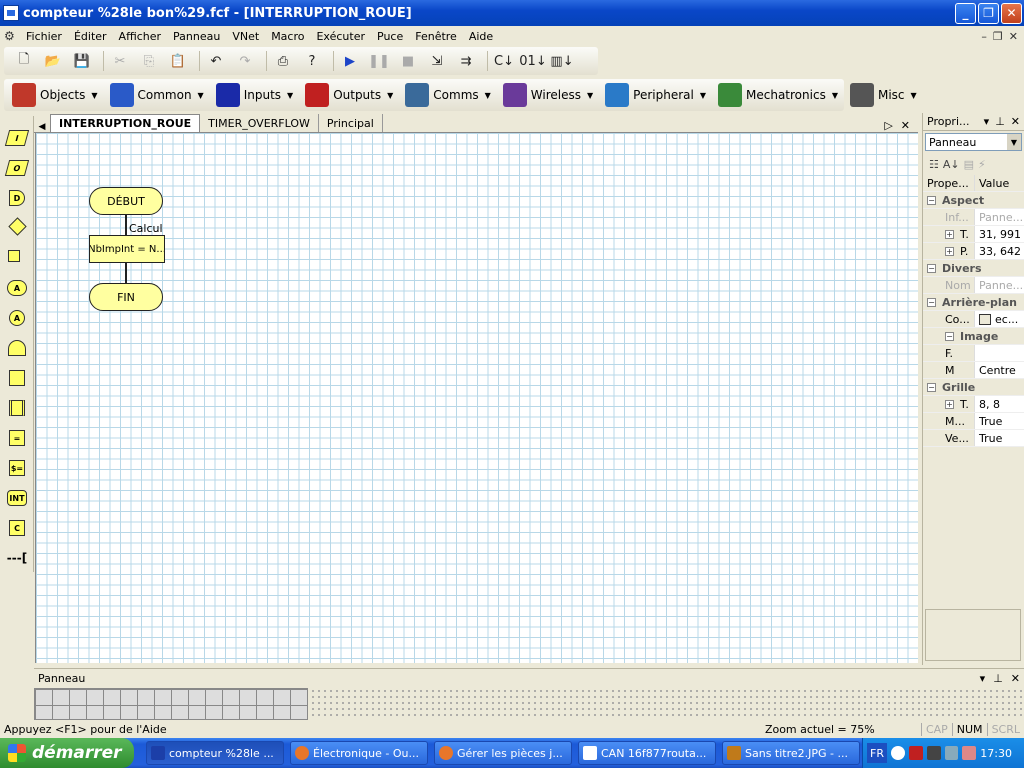 Image resolution: width=1024 pixels, height=768 pixels. Describe the element at coordinates (17, 168) in the screenshot. I see `output-symbol: O` at that location.